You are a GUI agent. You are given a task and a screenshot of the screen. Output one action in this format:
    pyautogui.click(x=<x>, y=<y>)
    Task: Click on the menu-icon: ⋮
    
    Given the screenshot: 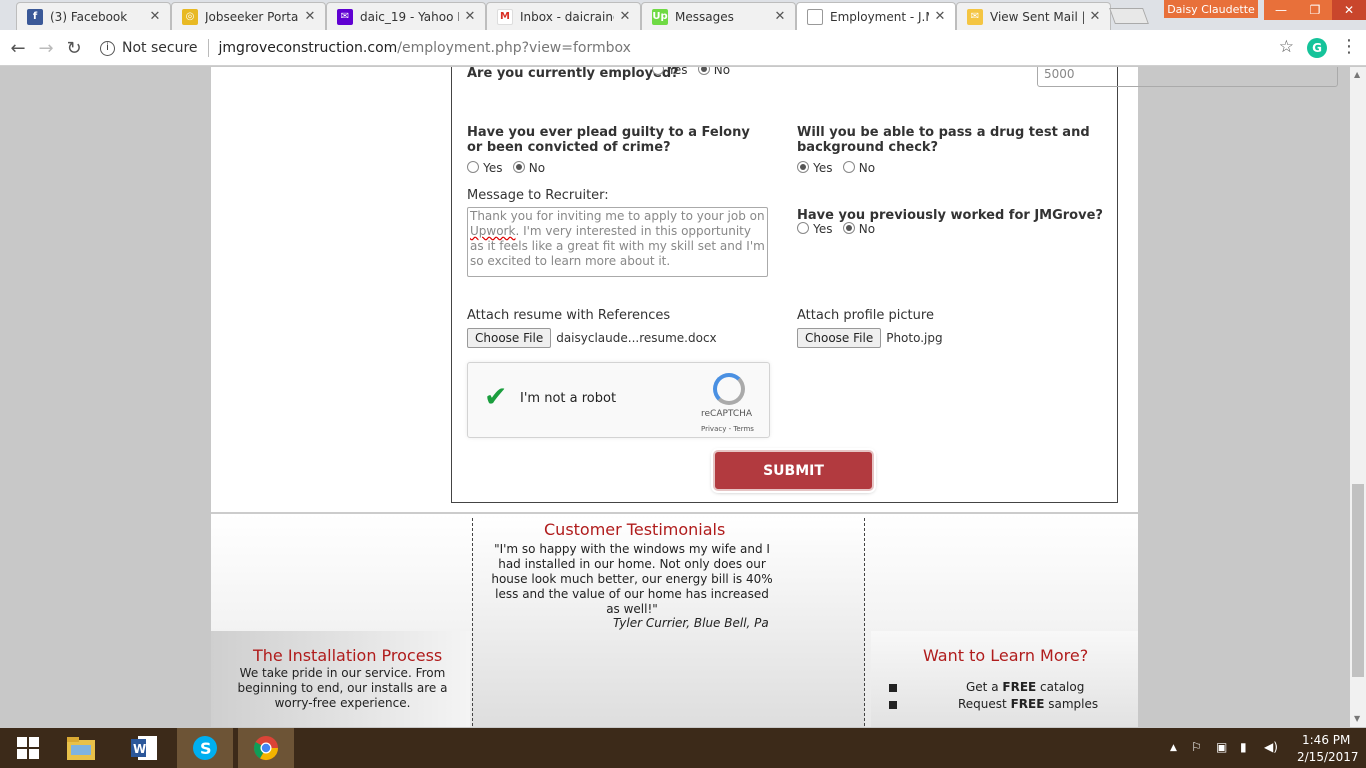 What is the action you would take?
    pyautogui.click(x=1349, y=46)
    